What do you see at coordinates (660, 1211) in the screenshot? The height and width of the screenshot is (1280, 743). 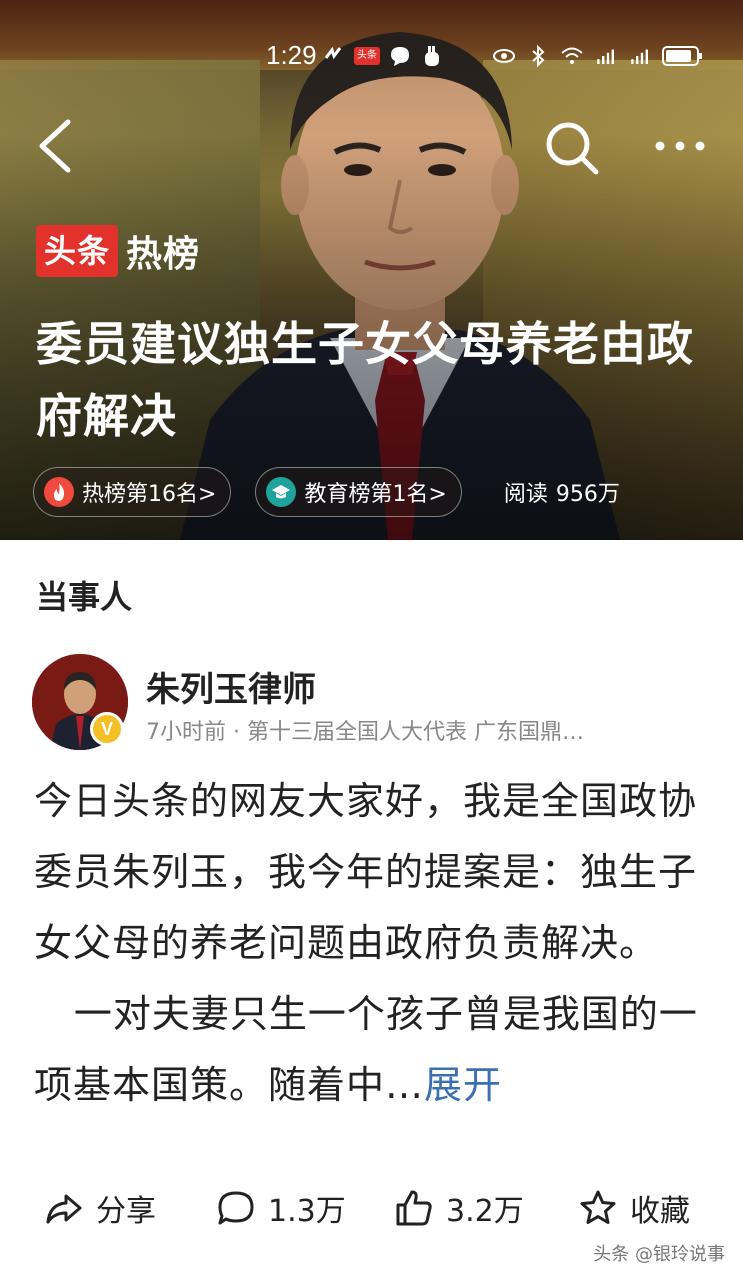 I see `favorite-label: 收藏` at bounding box center [660, 1211].